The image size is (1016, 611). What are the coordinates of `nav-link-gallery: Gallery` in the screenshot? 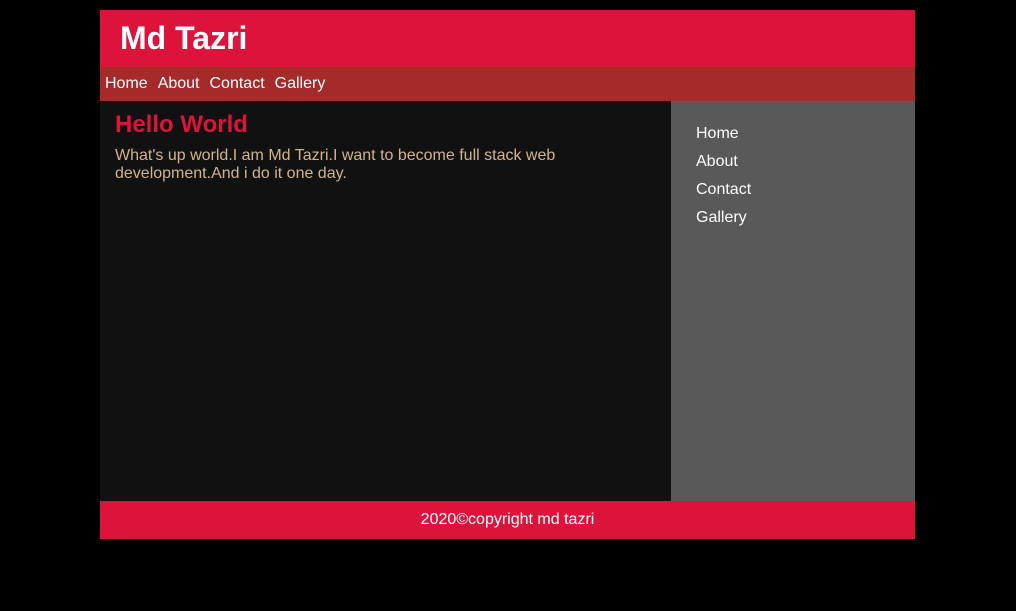 It's located at (300, 84).